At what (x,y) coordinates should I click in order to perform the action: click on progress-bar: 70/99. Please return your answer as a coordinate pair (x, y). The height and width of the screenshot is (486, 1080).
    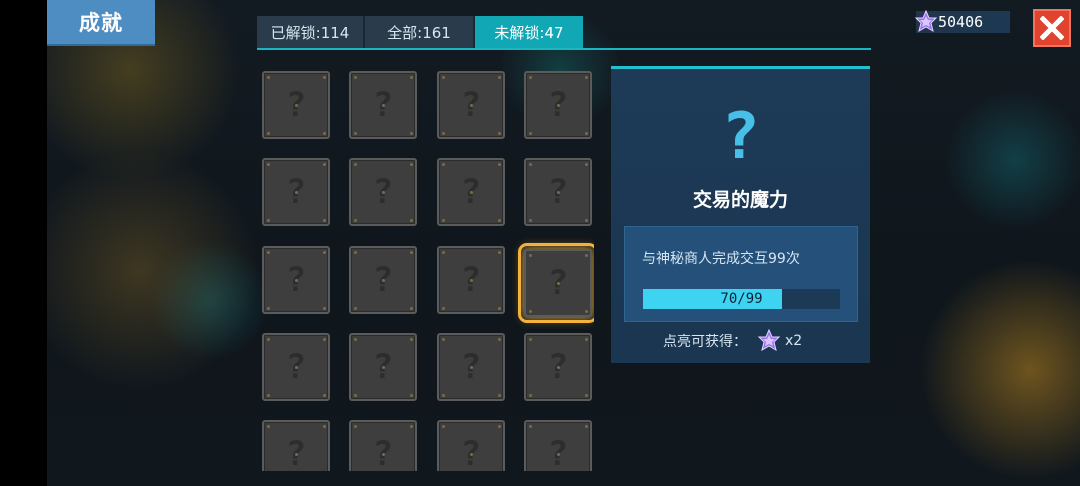
    Looking at the image, I should click on (741, 299).